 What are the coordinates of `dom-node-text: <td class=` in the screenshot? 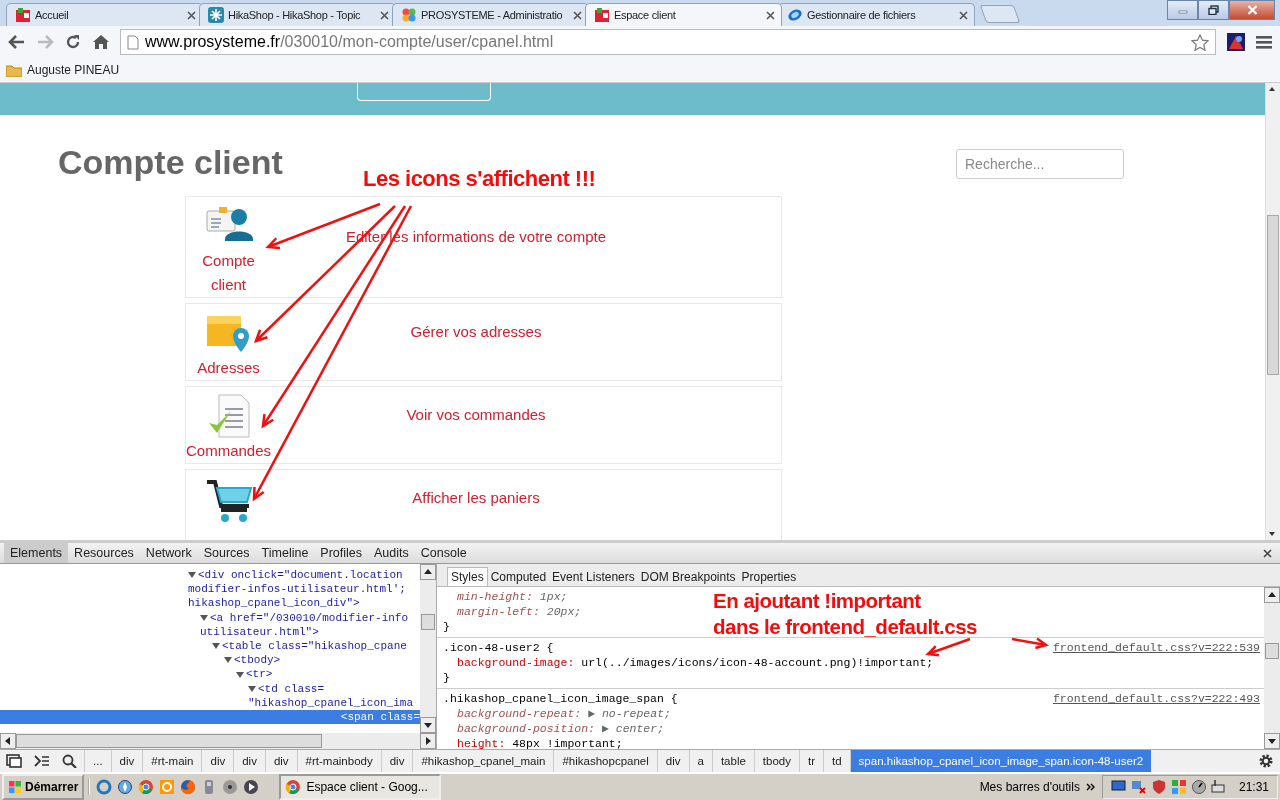 It's located at (291, 688).